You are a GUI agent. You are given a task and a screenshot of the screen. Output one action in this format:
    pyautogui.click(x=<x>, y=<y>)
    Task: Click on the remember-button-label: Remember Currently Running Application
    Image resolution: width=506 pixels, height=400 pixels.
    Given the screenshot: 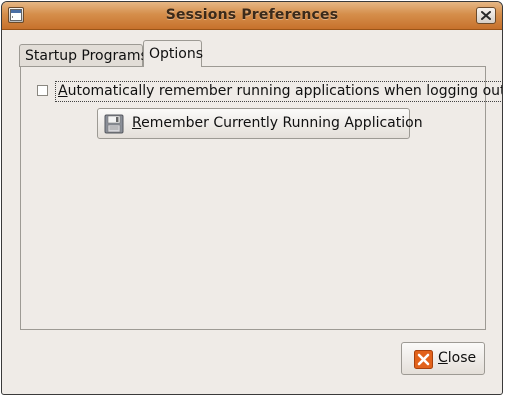 What is the action you would take?
    pyautogui.click(x=277, y=123)
    